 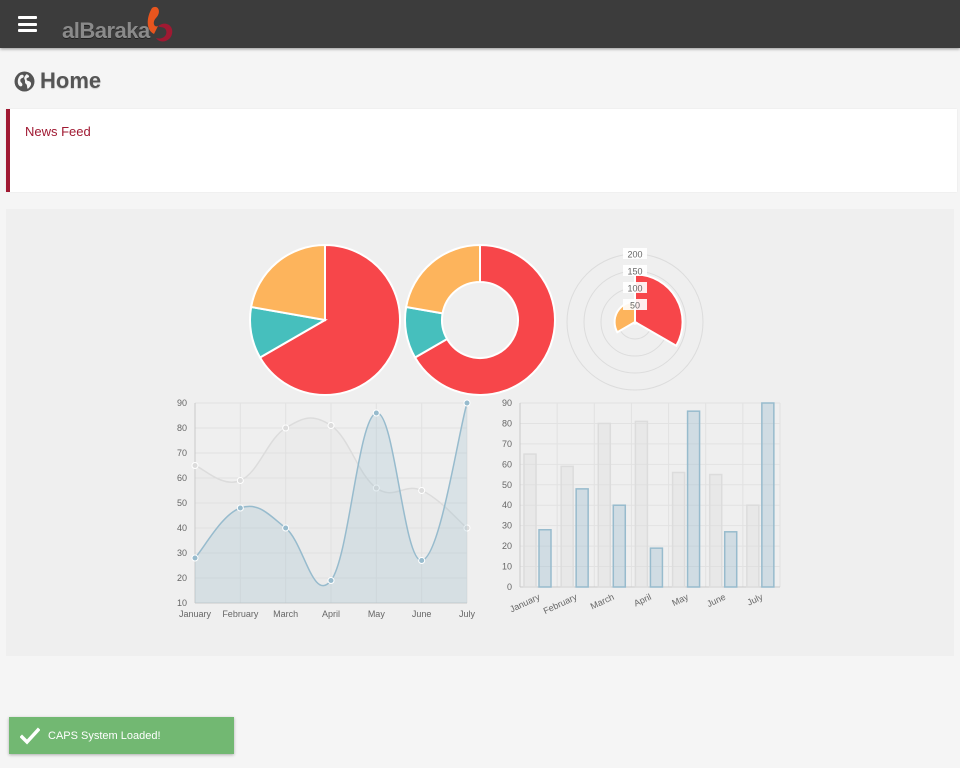 I want to click on line-y-tick-label: 20, so click(x=182, y=578).